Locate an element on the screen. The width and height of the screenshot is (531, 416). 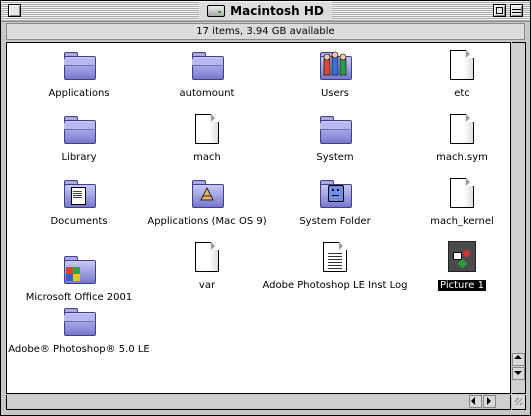
window-title: Macintosh HD is located at coordinates (265, 11).